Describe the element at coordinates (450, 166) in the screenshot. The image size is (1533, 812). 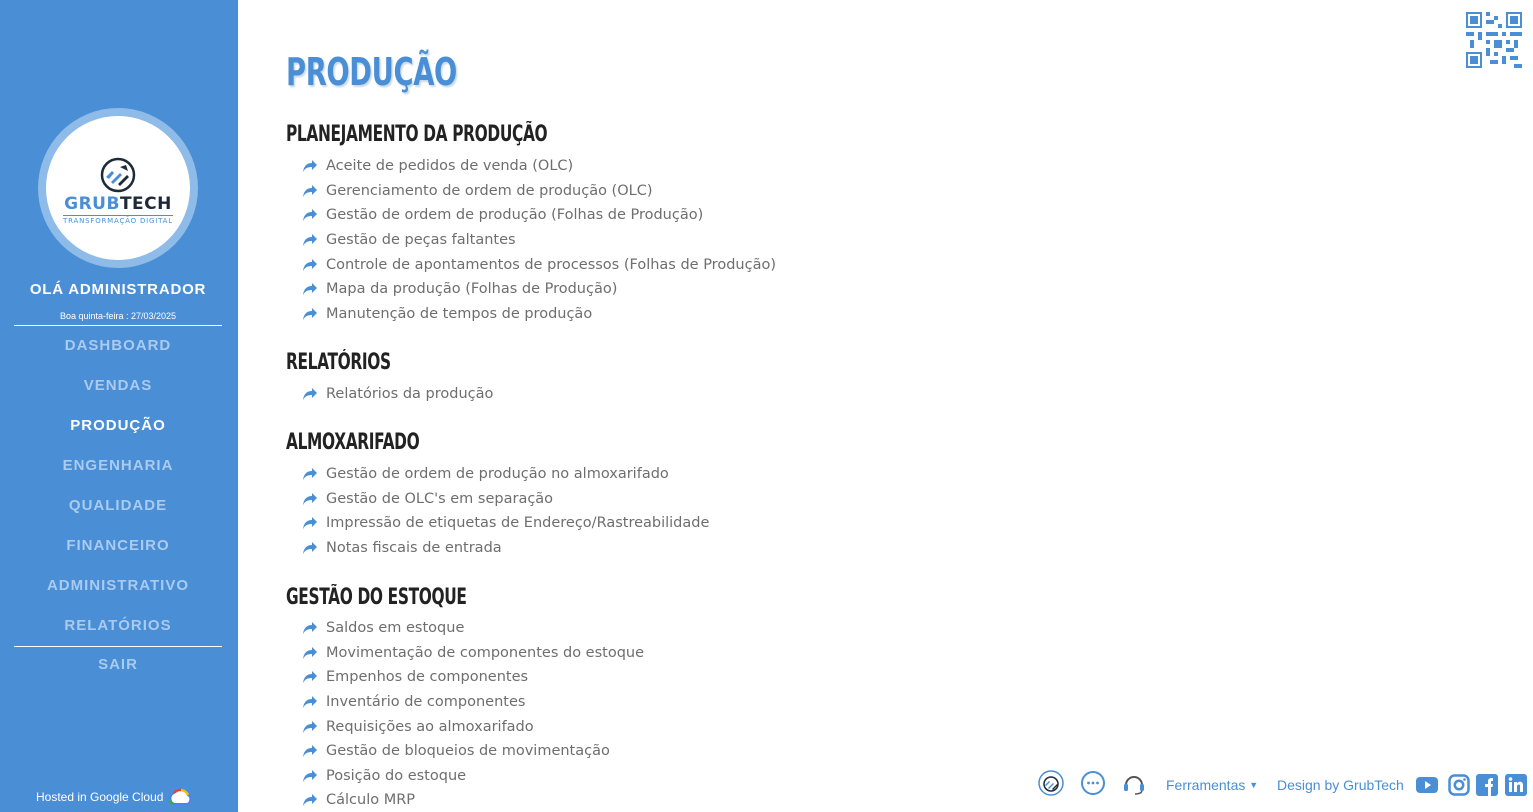
I see `menu-link-label: Aceite de pedidos de venda (OLC)` at that location.